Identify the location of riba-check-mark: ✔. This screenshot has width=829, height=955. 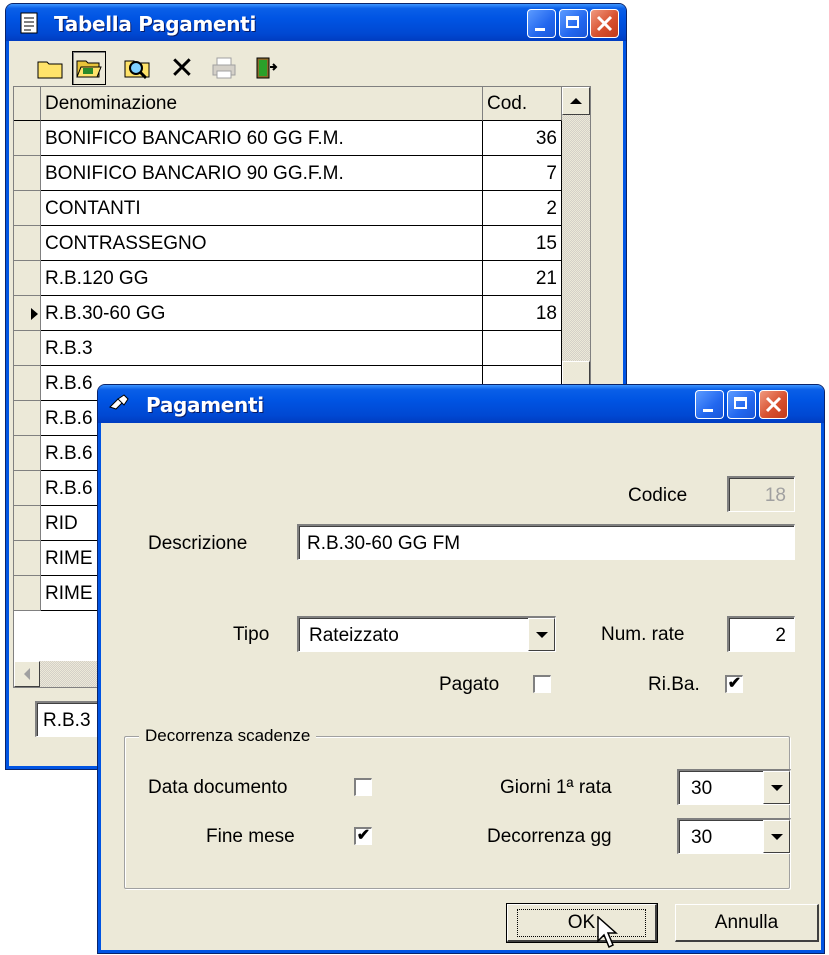
(734, 683).